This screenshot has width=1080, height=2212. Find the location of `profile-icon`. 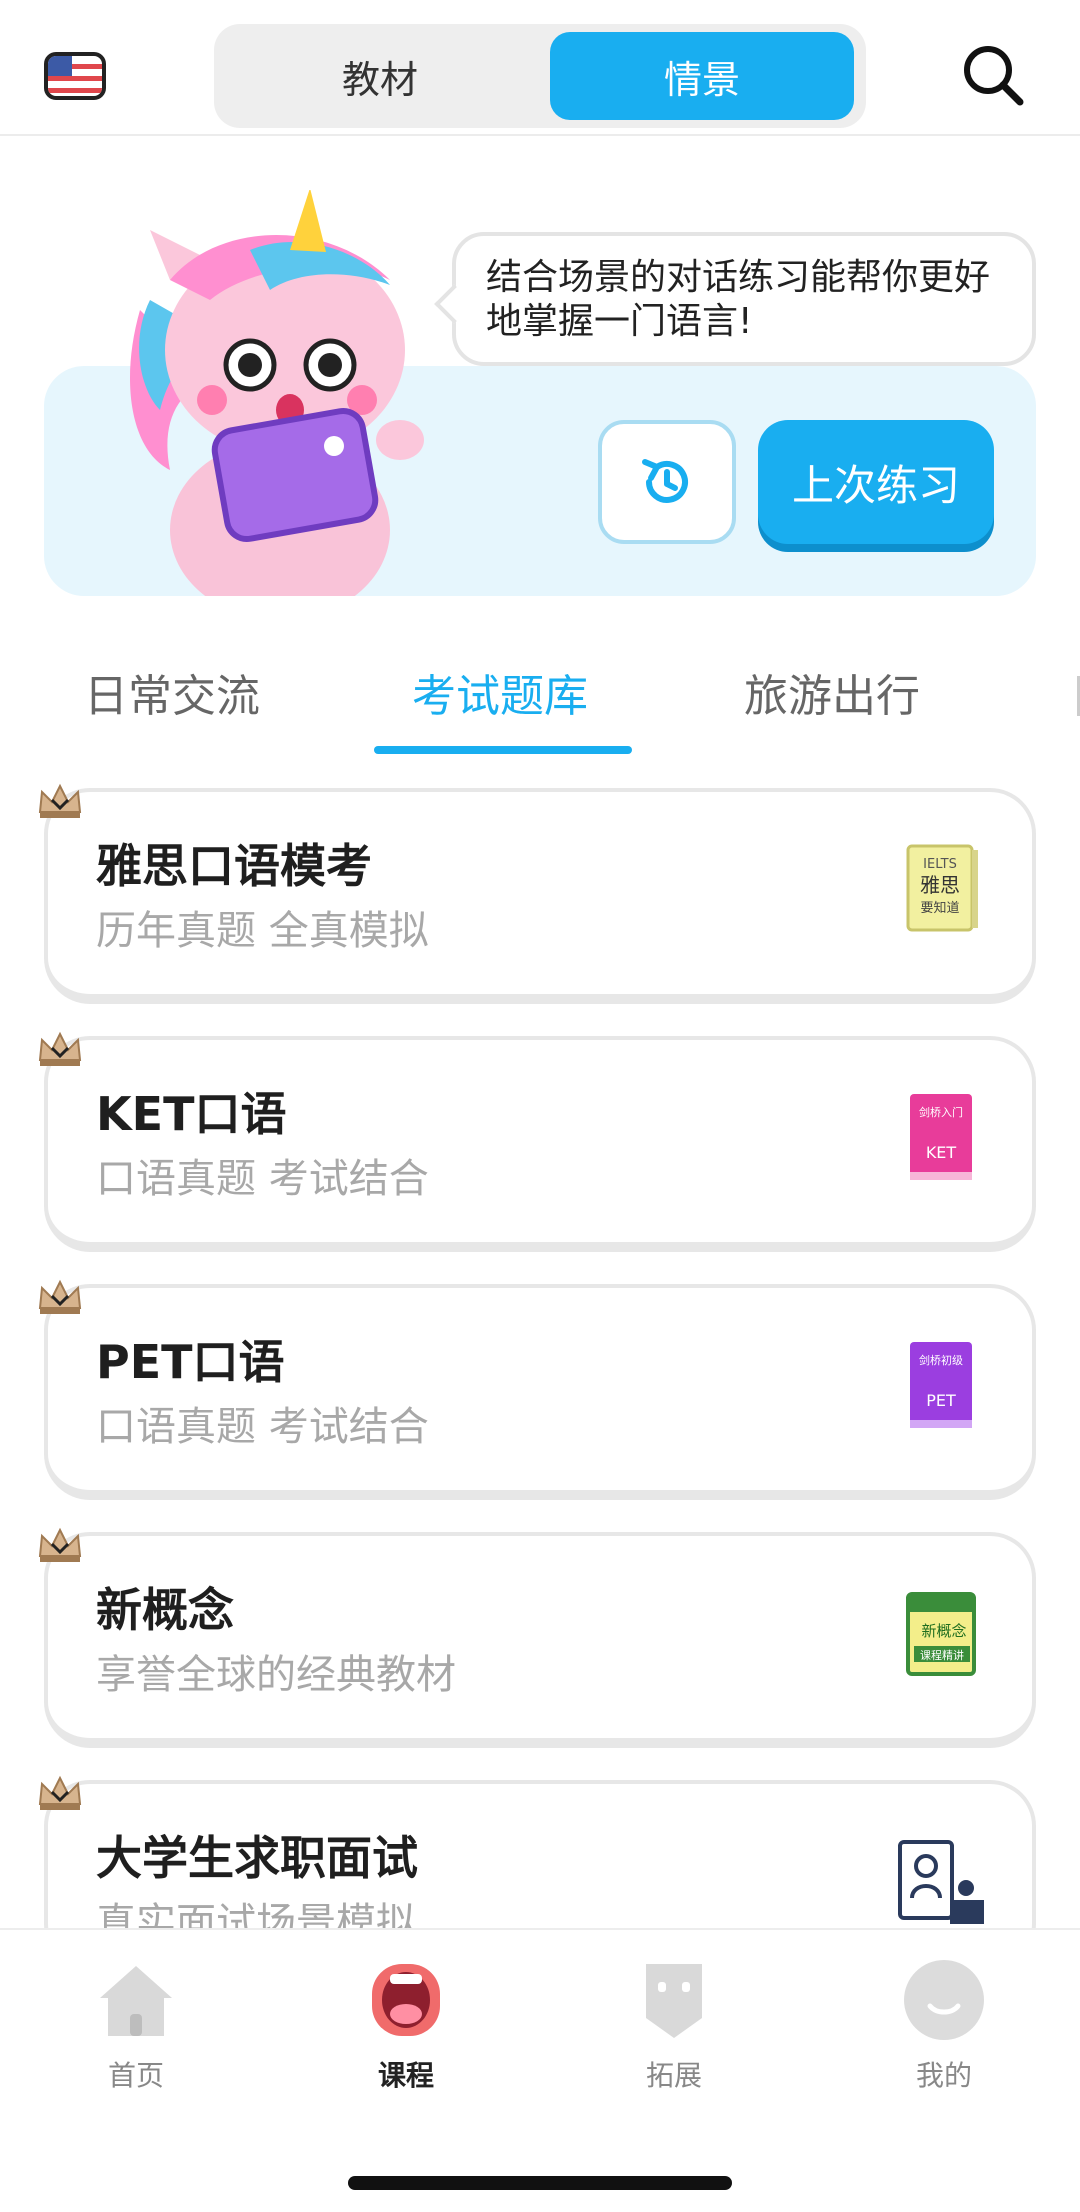

profile-icon is located at coordinates (944, 2000).